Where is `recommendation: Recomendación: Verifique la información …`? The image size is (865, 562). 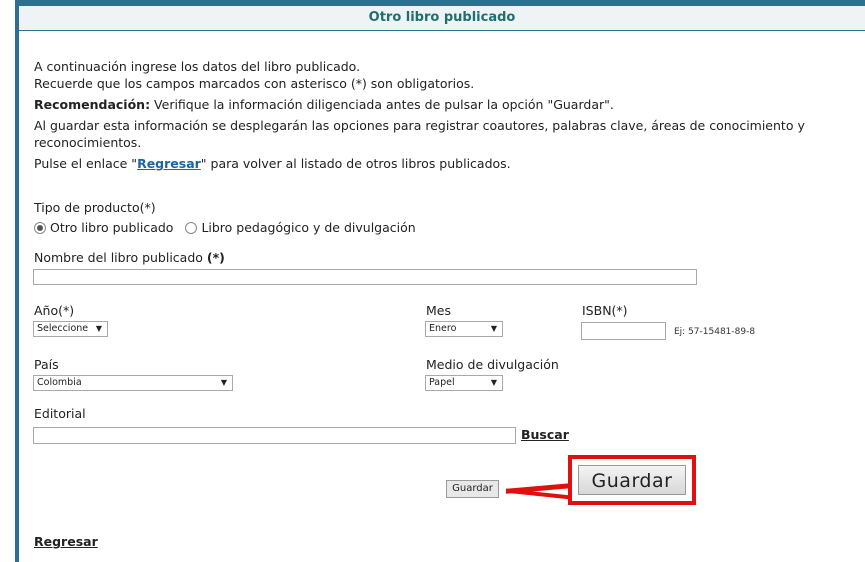 recommendation: Recomendación: Verifique la información … is located at coordinates (446, 104).